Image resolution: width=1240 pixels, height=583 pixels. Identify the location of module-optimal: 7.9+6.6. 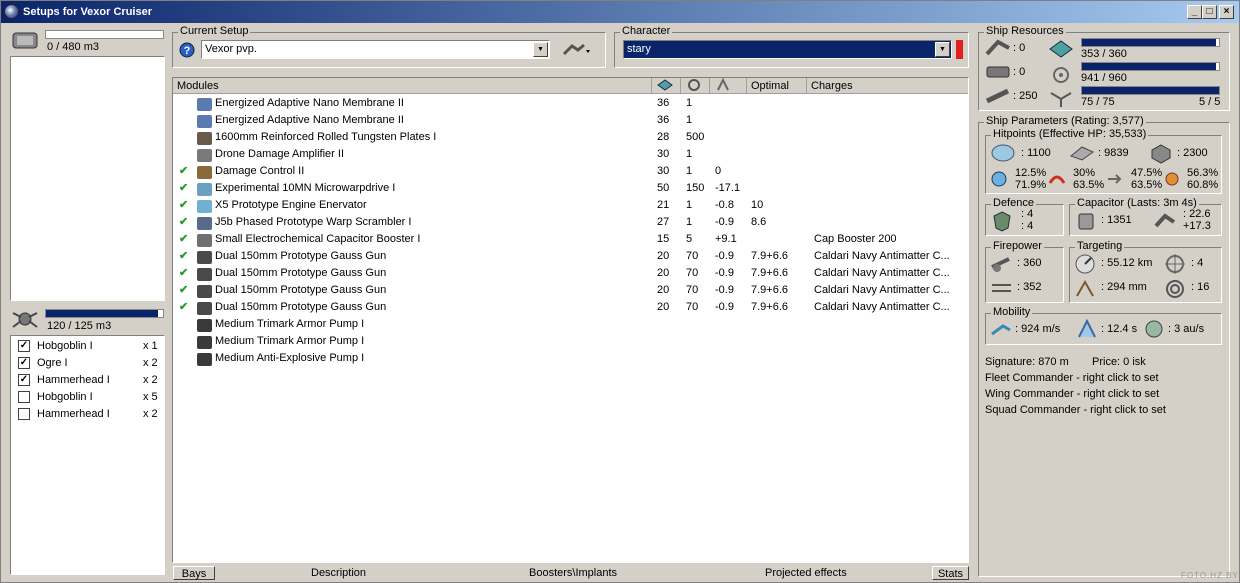
(770, 273).